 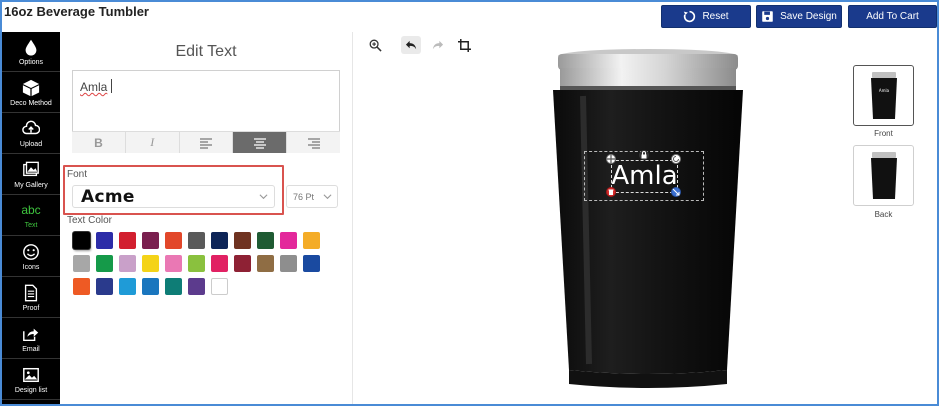 I want to click on sidebar-item-deco-method: Deco Method, so click(x=31, y=93).